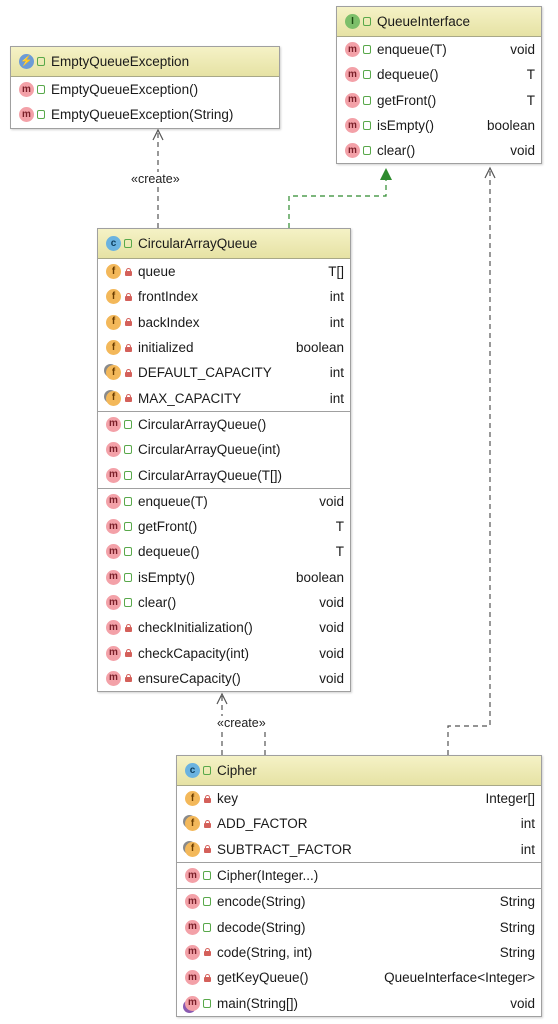 This screenshot has height=1024, width=558. I want to click on member-name: dequeue(), so click(408, 75).